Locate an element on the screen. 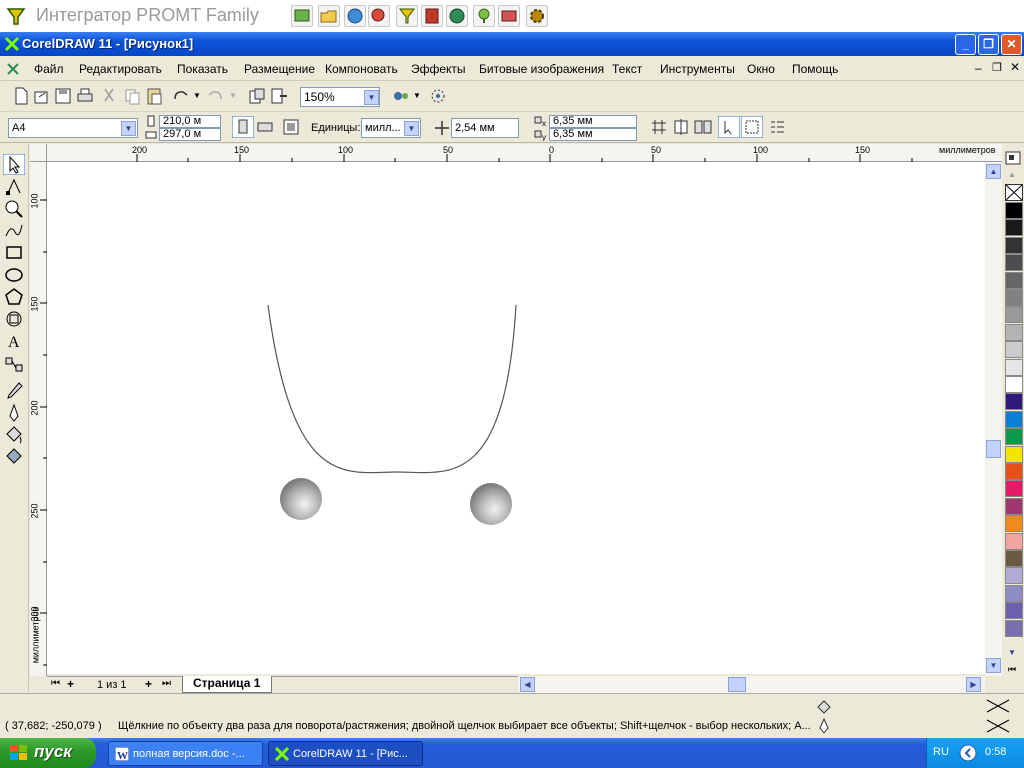 This screenshot has height=768, width=1024. menu-view: Показать is located at coordinates (202, 69).